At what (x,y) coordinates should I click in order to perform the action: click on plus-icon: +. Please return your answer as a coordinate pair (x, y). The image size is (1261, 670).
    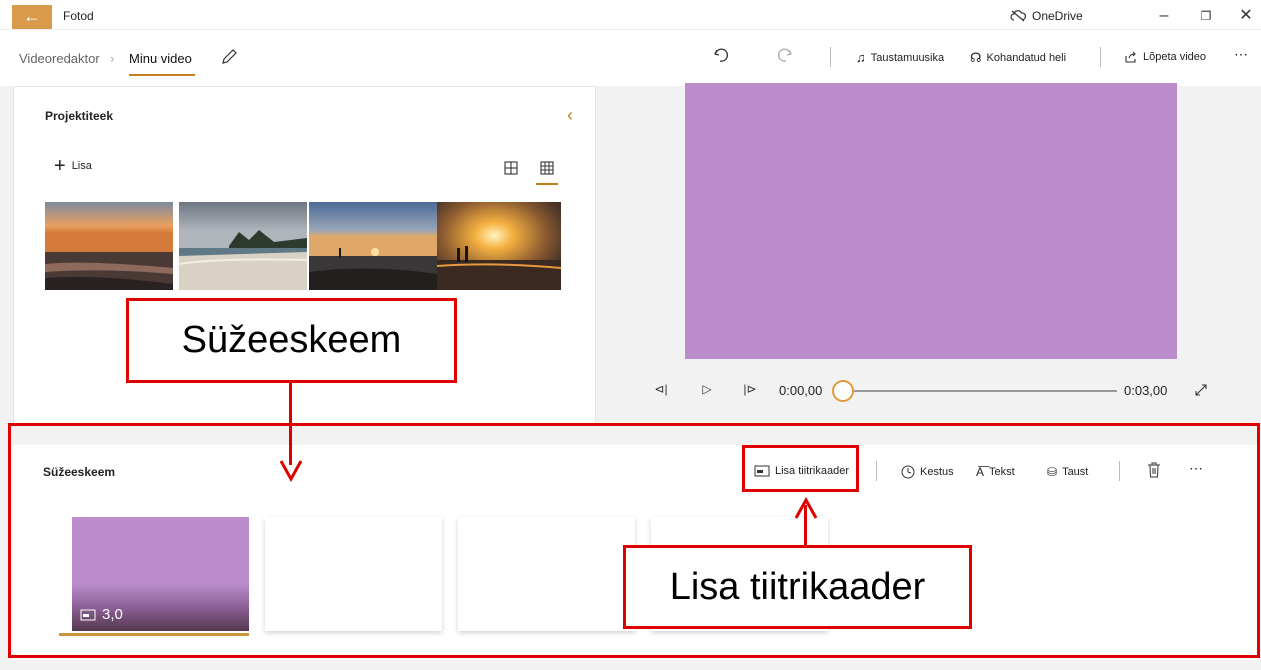
    Looking at the image, I should click on (60, 166).